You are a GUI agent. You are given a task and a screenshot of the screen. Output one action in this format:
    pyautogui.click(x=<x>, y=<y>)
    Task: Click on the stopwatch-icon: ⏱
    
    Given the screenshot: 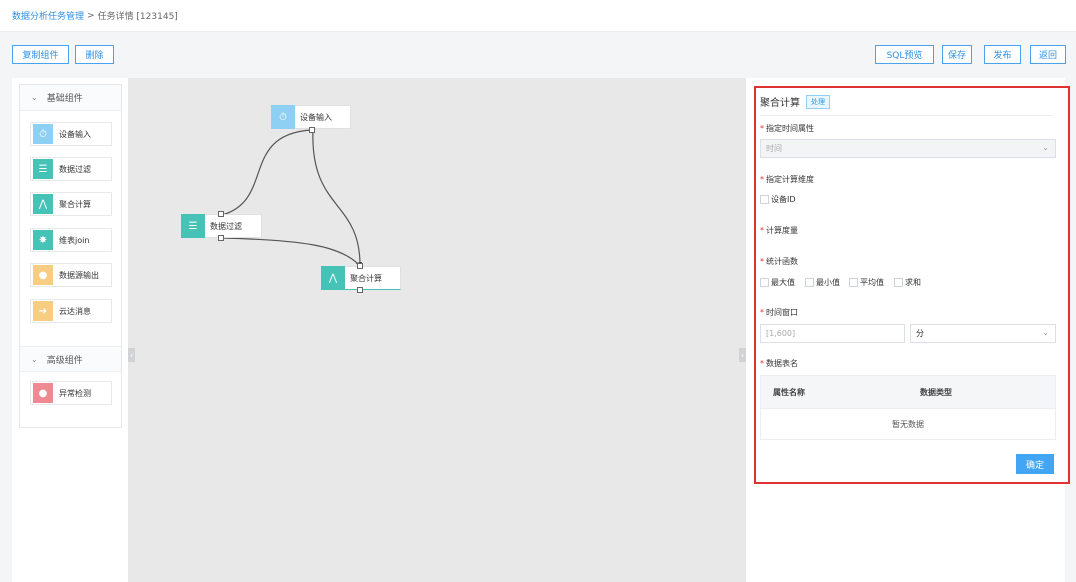 What is the action you would take?
    pyautogui.click(x=283, y=117)
    